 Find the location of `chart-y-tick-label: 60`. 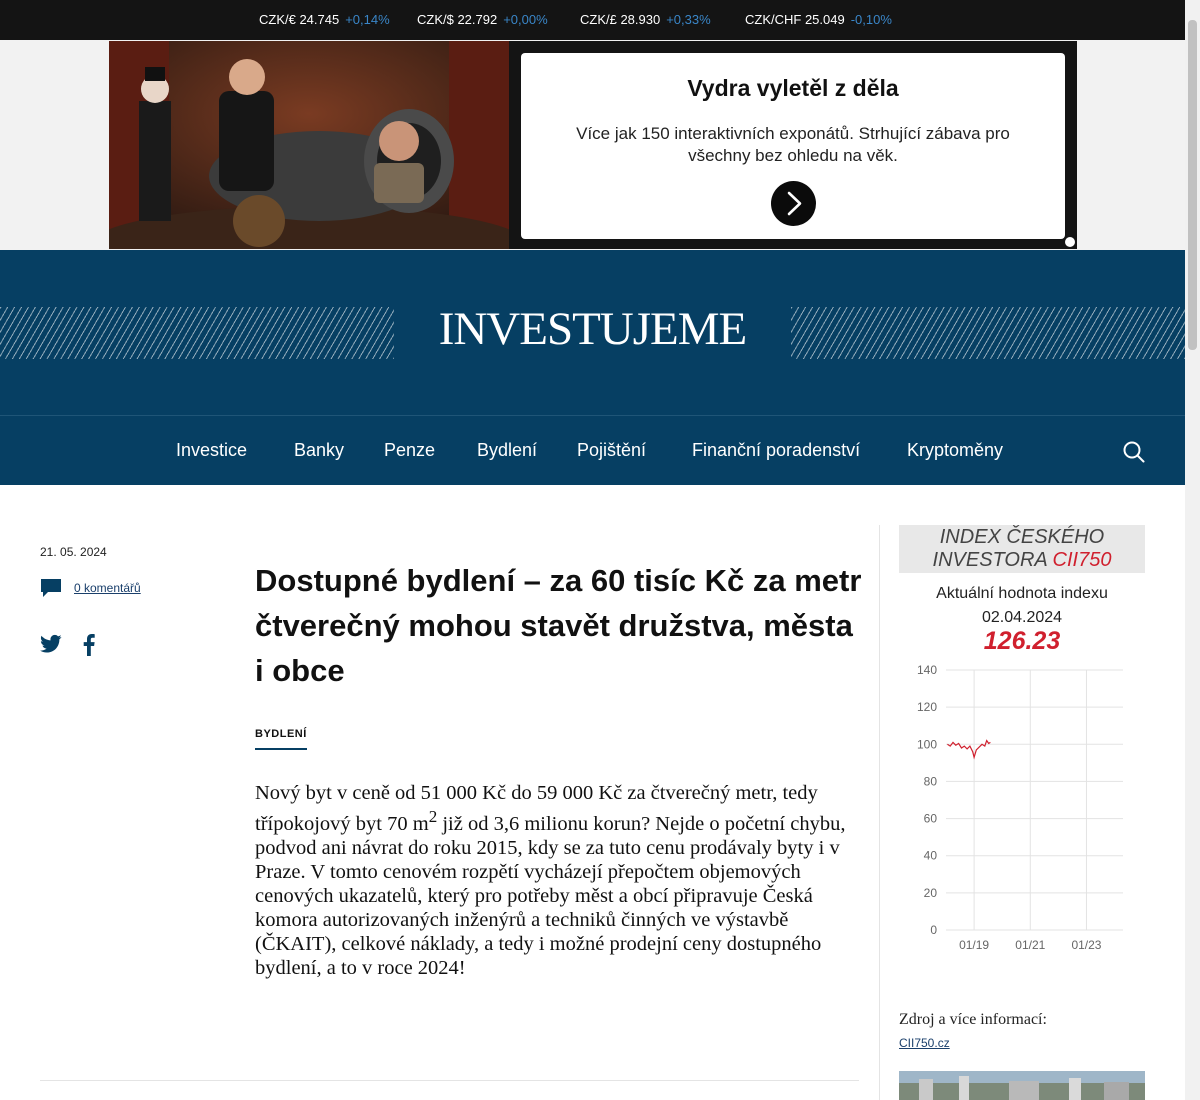

chart-y-tick-label: 60 is located at coordinates (931, 819).